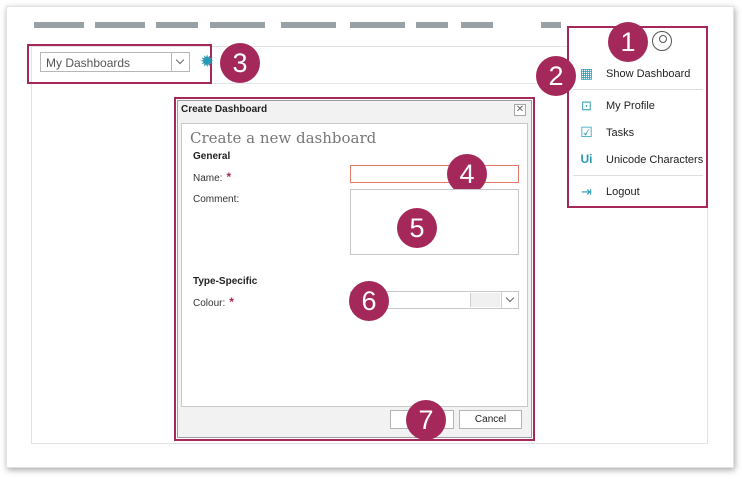  Describe the element at coordinates (216, 199) in the screenshot. I see `comment-label: Comment:` at that location.